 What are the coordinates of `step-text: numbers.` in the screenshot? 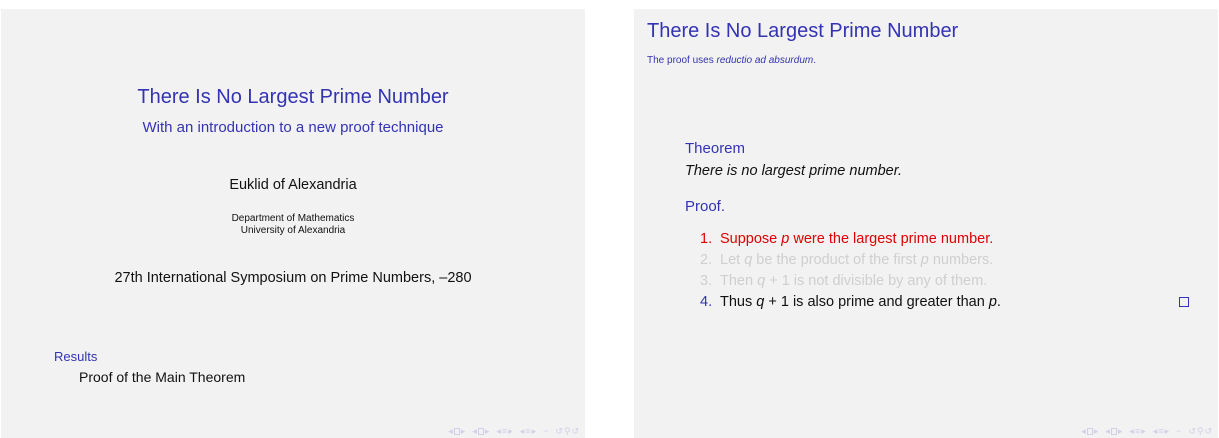 It's located at (961, 260).